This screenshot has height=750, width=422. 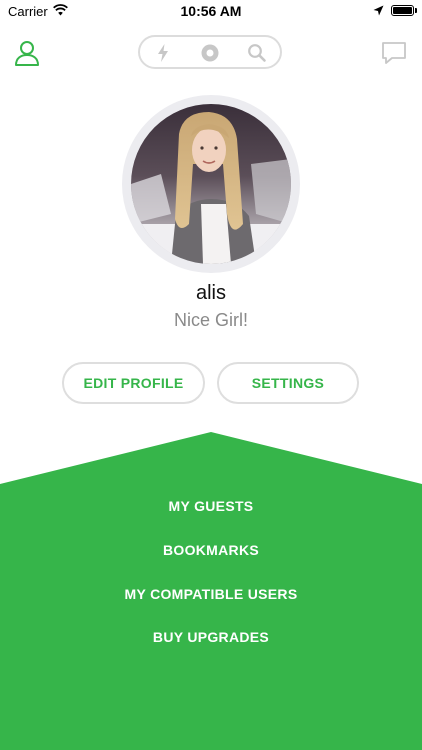 I want to click on record-icon, so click(x=210, y=53).